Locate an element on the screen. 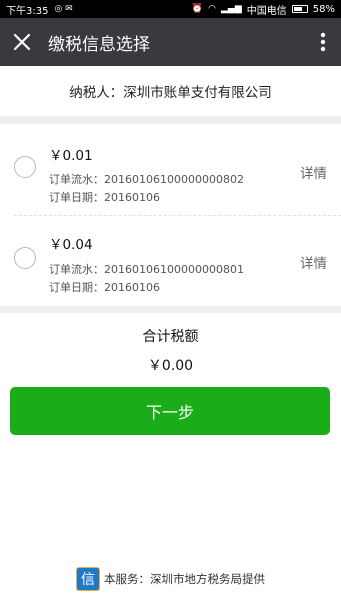 The image size is (341, 605). taxpayer-name: 纳税人：深圳市账单支付有限公司 is located at coordinates (170, 93).